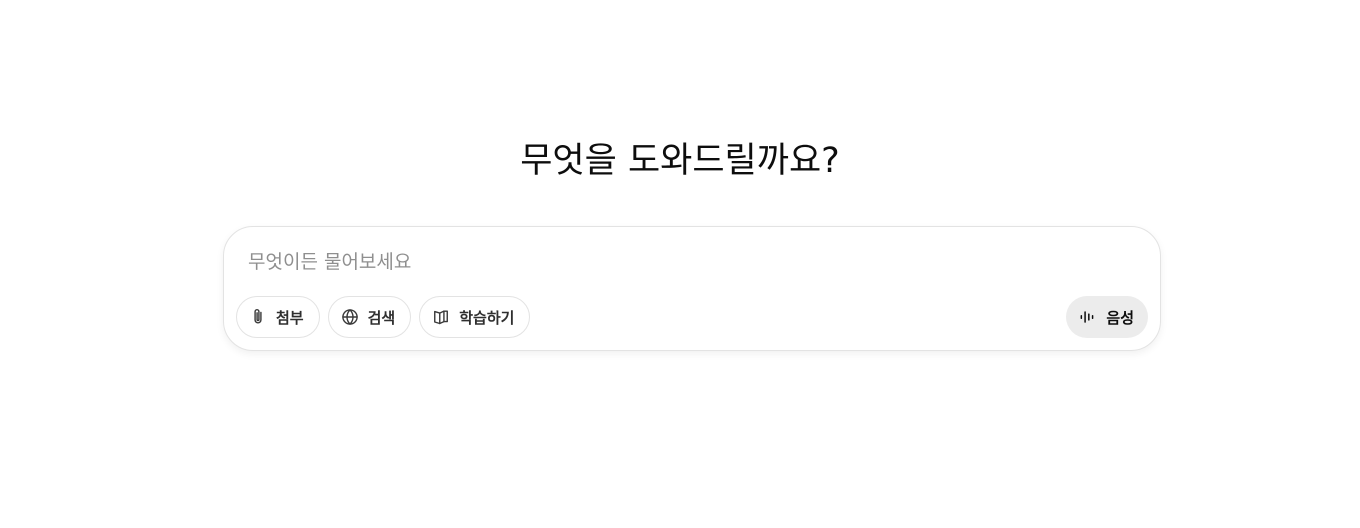 This screenshot has width=1360, height=528. I want to click on book-icon, so click(441, 317).